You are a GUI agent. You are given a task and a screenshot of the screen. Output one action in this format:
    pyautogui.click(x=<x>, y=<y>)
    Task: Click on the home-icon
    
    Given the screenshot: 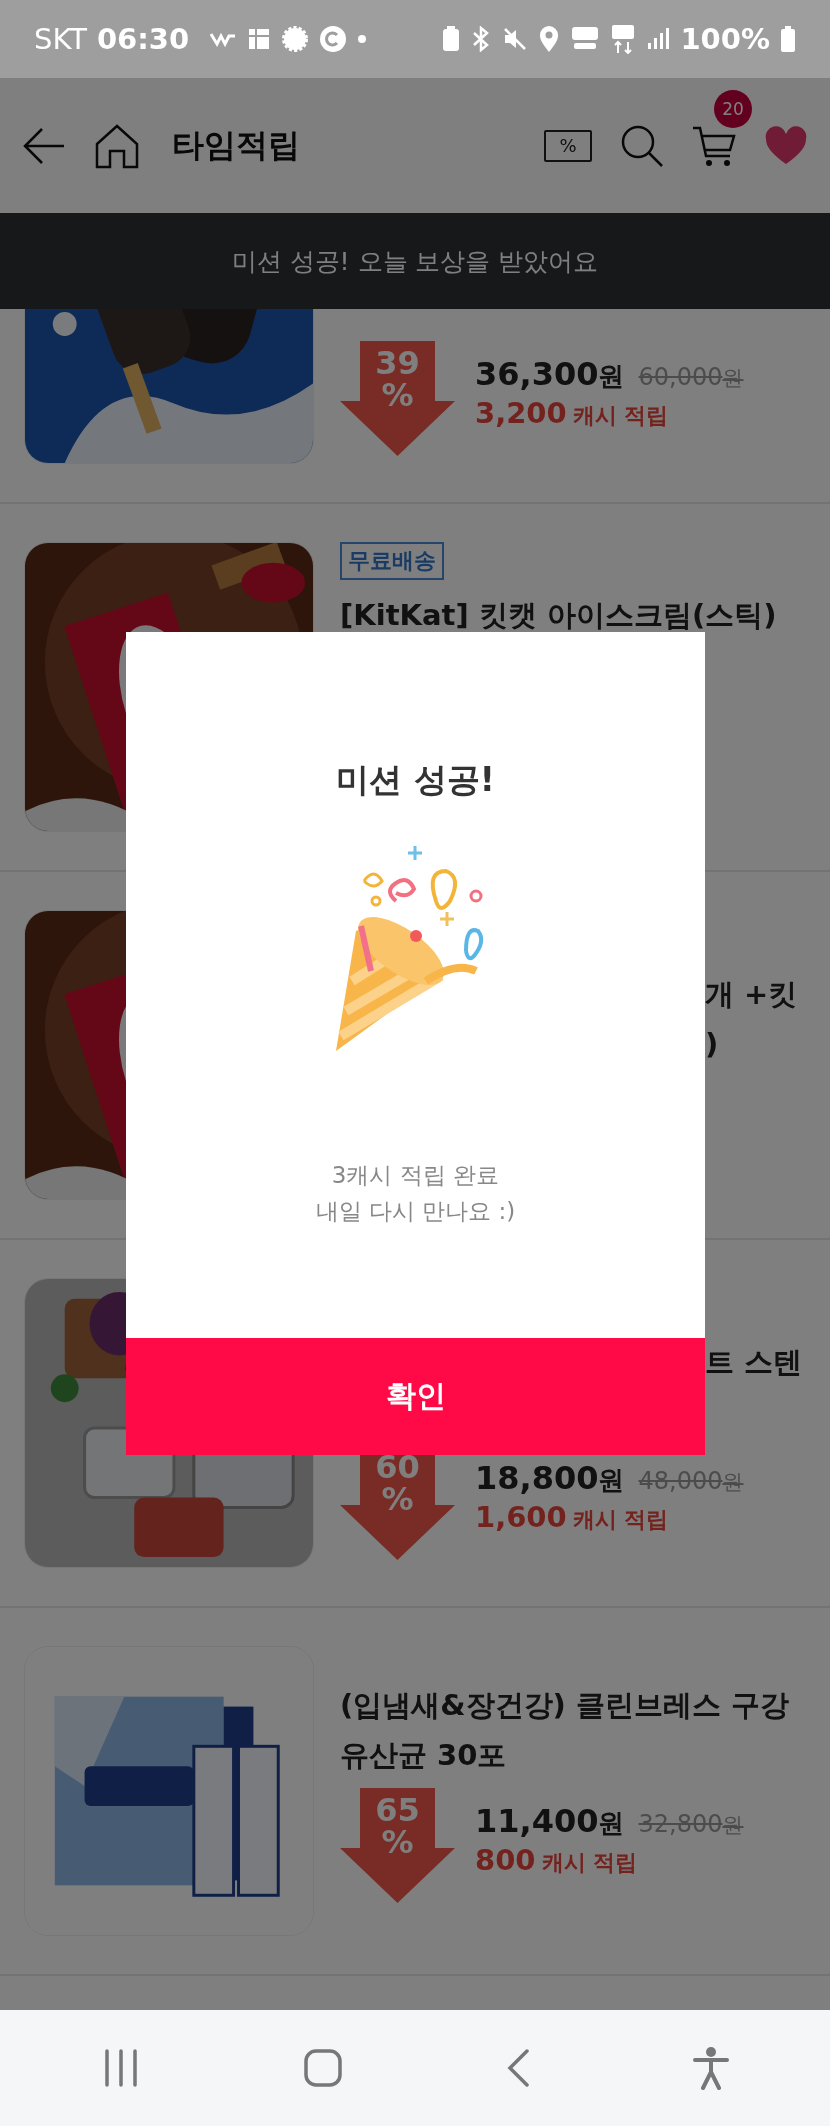 What is the action you would take?
    pyautogui.click(x=117, y=145)
    